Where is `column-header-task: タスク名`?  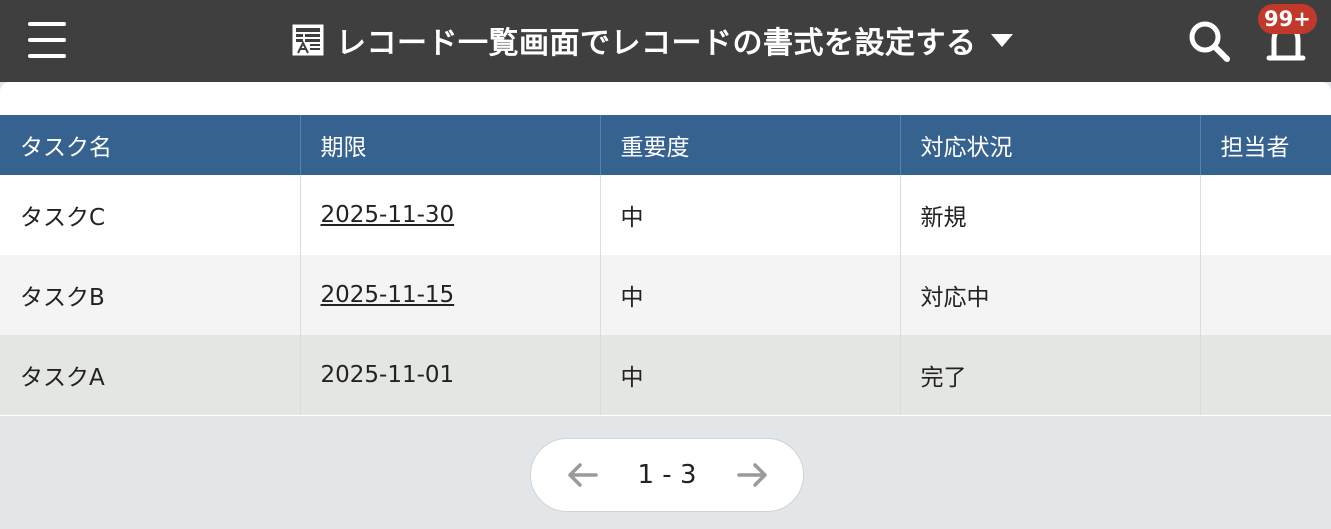 column-header-task: タスク名 is located at coordinates (150, 145).